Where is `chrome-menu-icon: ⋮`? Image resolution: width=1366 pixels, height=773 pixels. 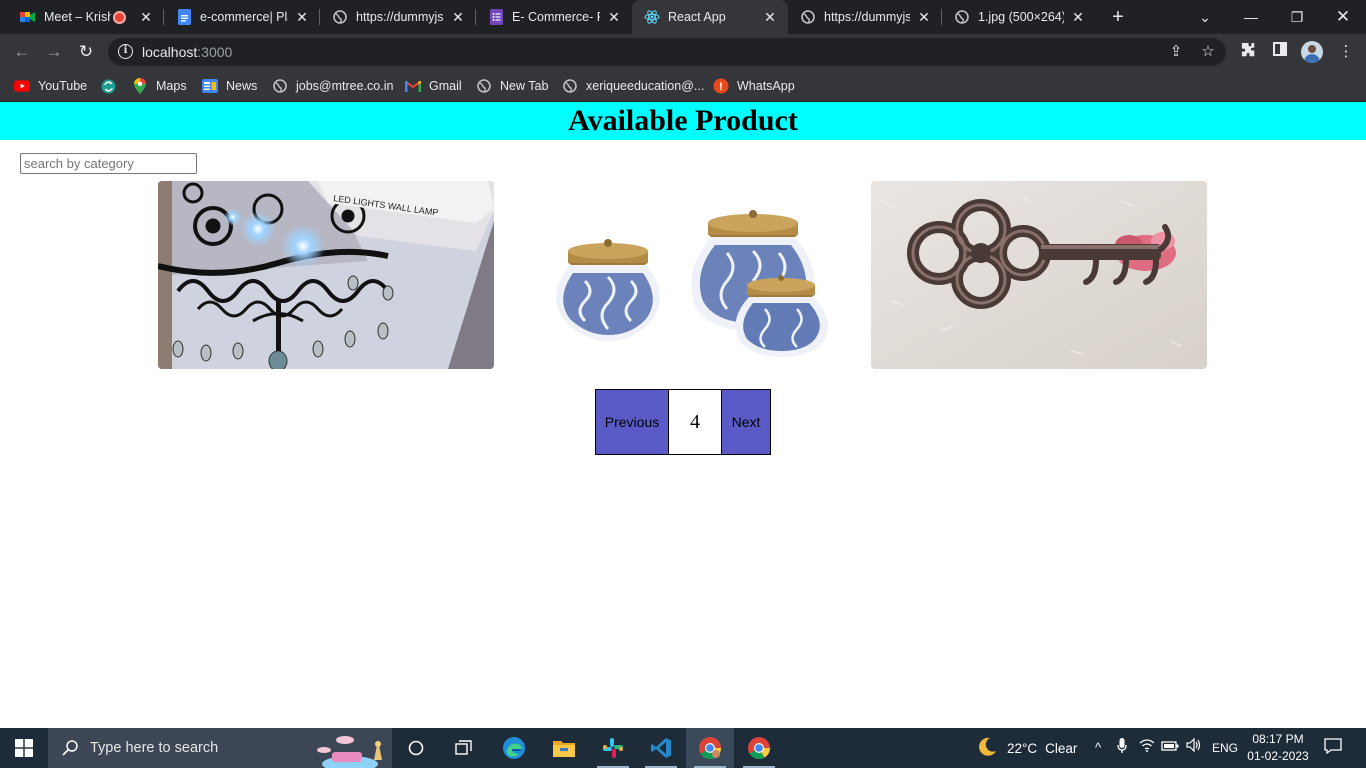
chrome-menu-icon: ⋮ is located at coordinates (1346, 52).